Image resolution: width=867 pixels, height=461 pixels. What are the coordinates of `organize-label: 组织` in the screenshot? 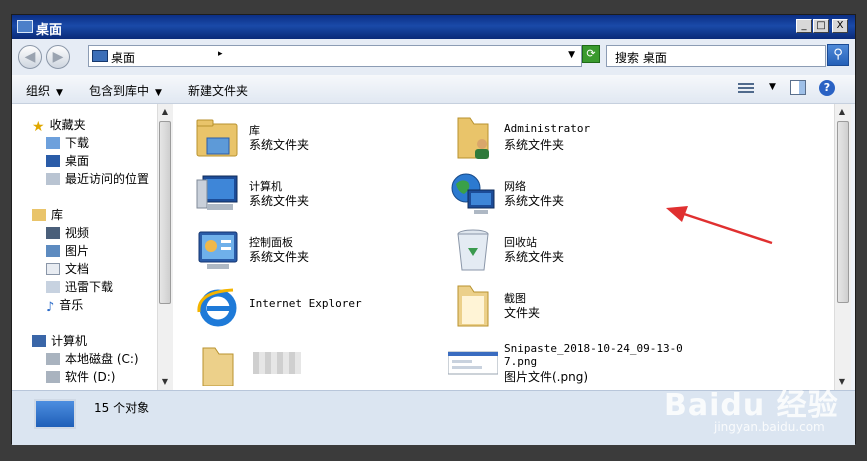 It's located at (38, 91).